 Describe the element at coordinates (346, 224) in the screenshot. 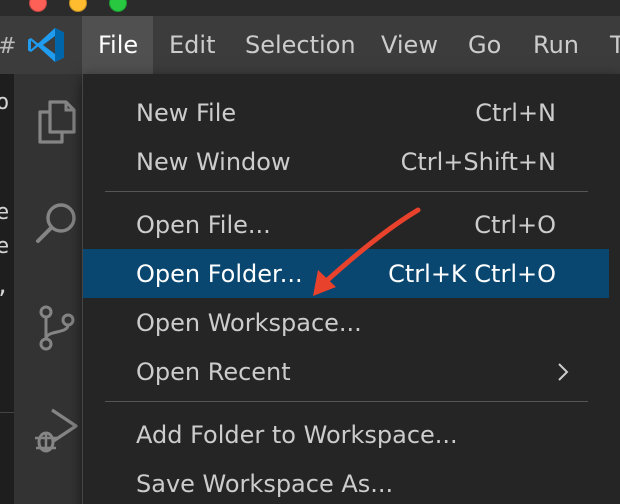

I see `menu-item-open-file: Open File... Ctrl+O` at that location.